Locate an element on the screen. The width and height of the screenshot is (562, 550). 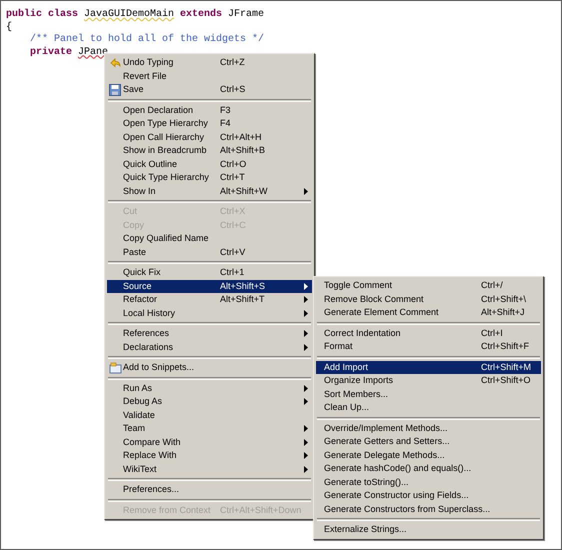
menu-item: Revert File is located at coordinates (209, 76).